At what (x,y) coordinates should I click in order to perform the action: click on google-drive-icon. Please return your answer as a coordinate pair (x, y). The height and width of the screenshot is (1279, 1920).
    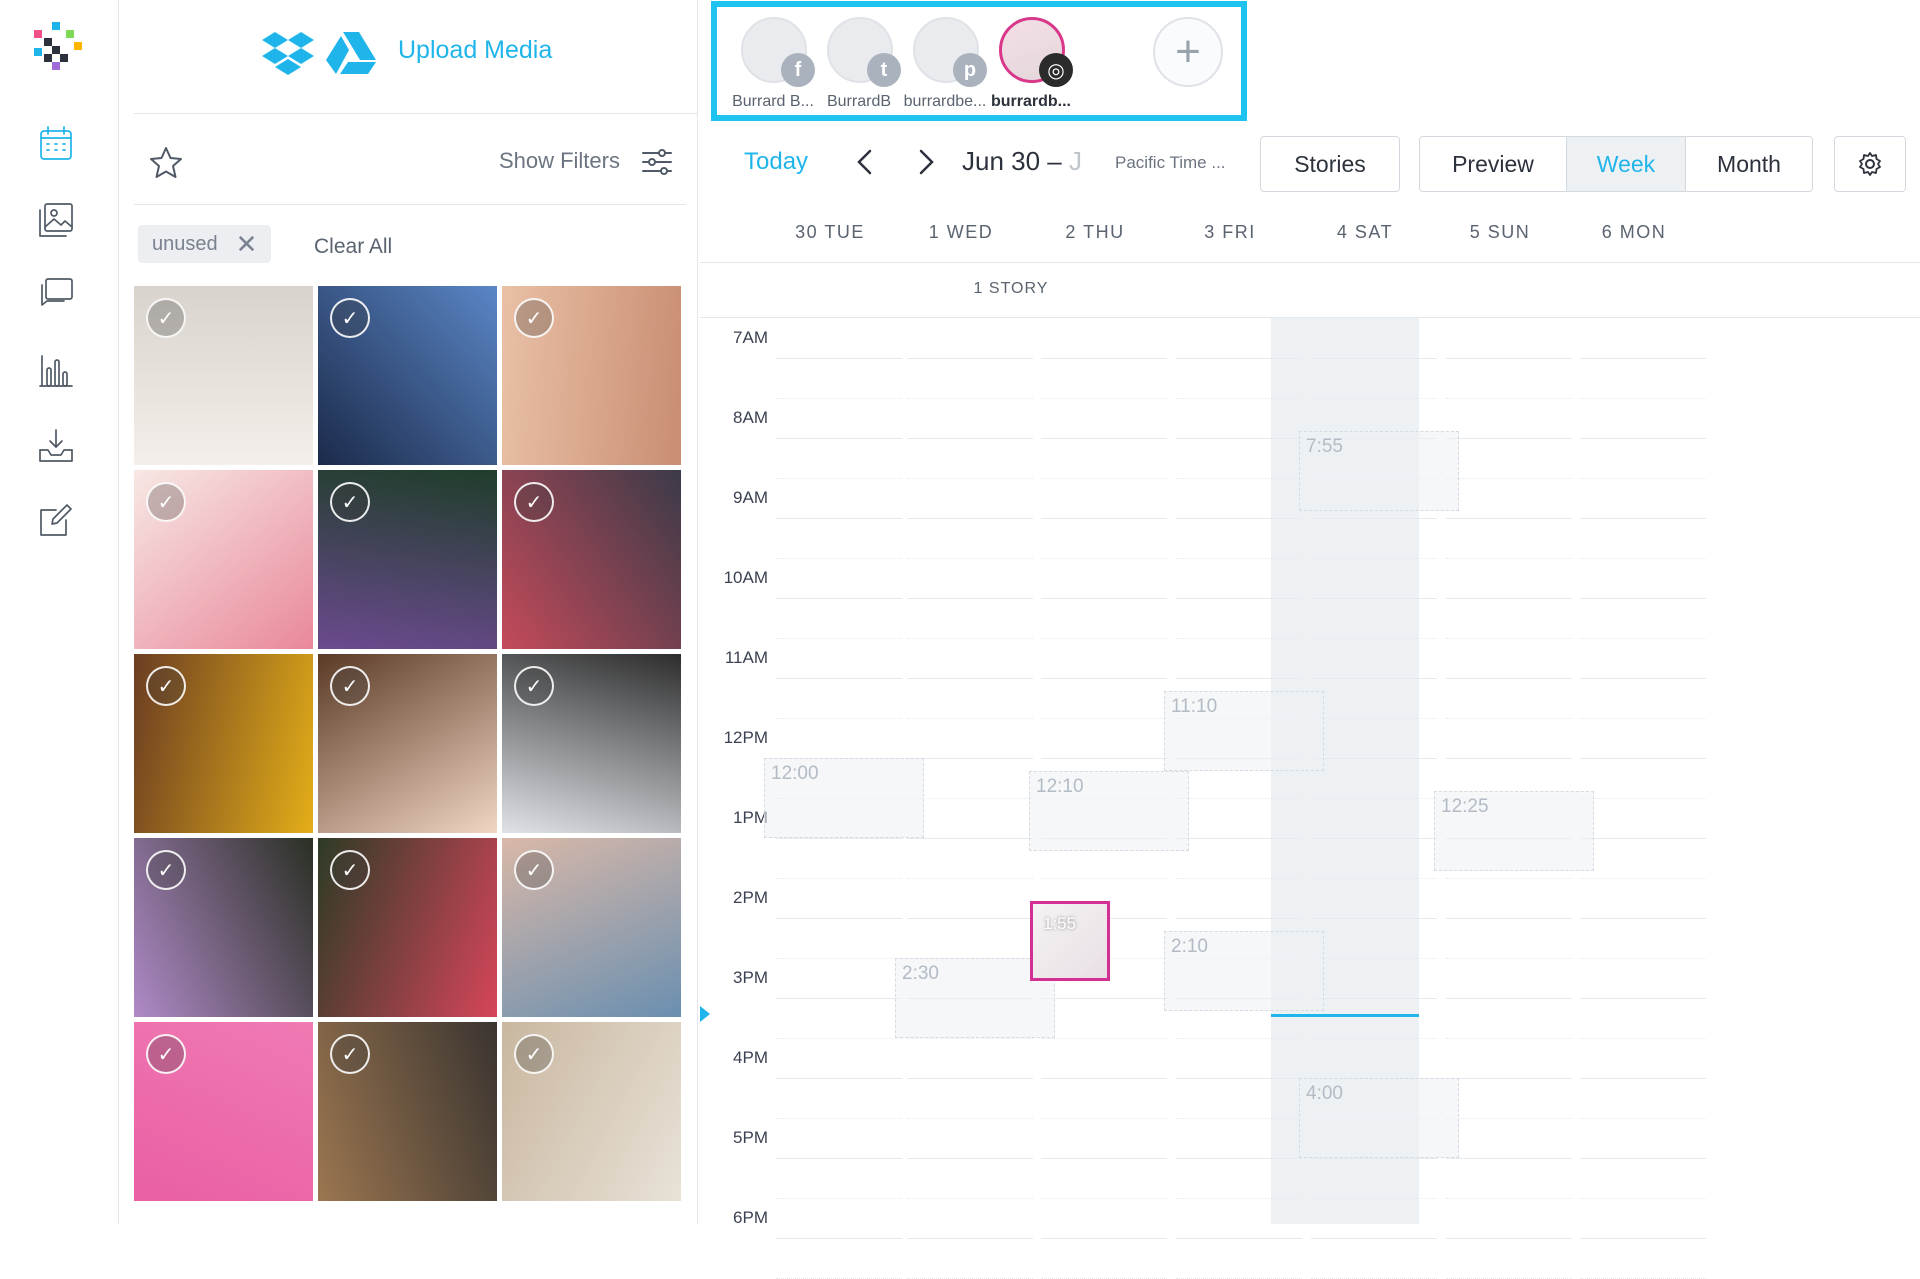
    Looking at the image, I should click on (351, 53).